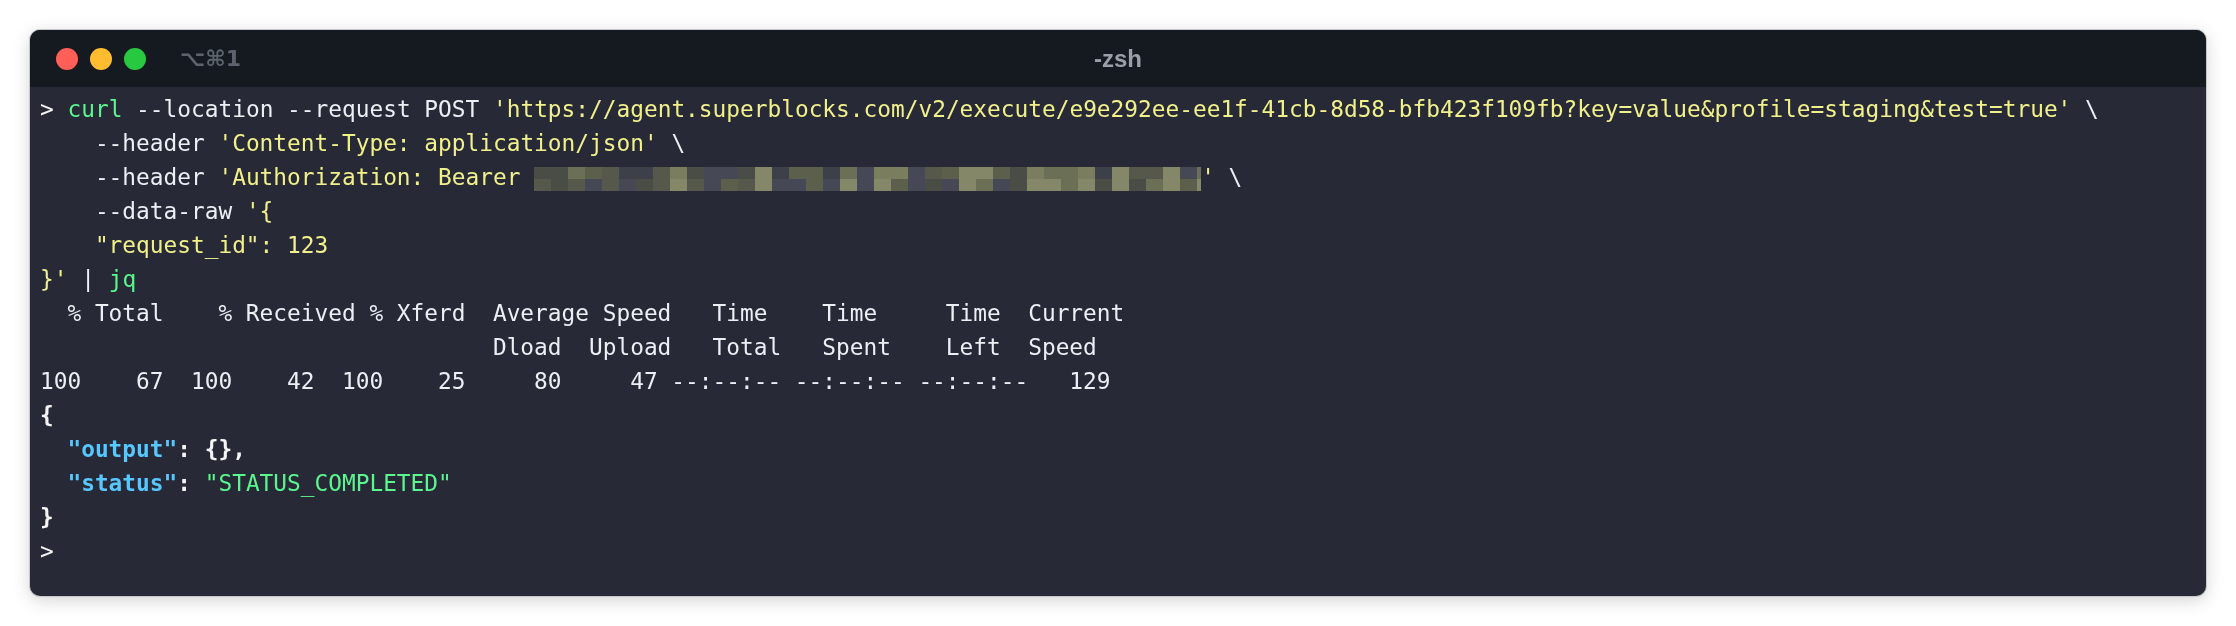  I want to click on json-punctuation: : {},, so click(211, 449).